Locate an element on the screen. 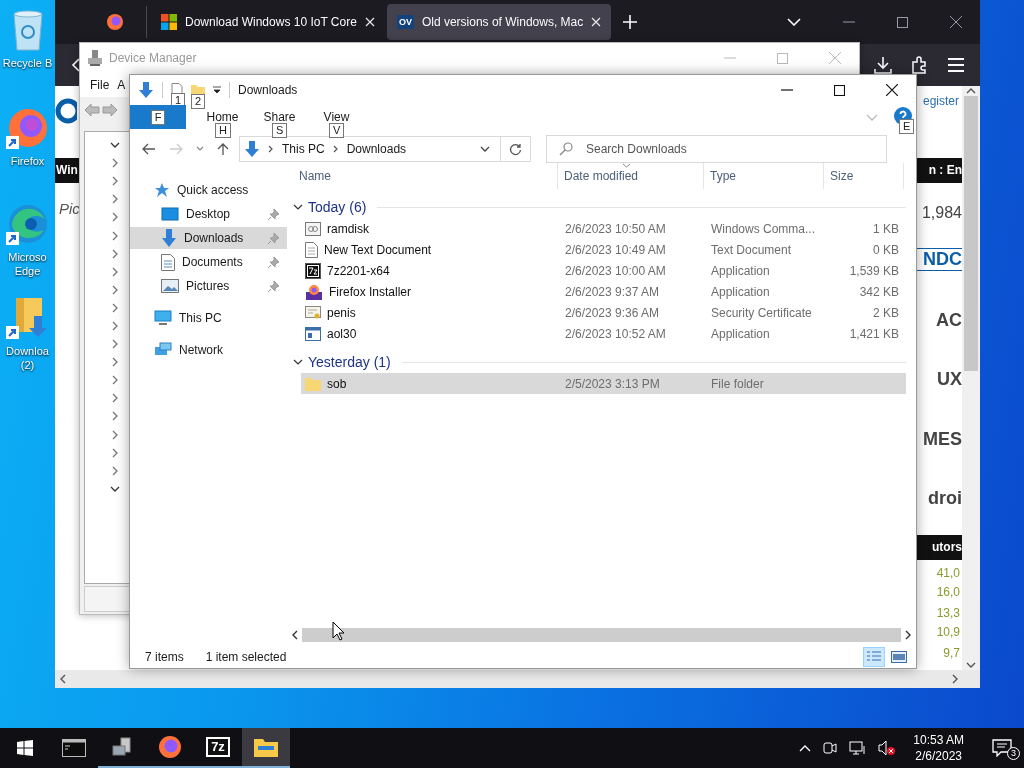  nav-item: Network is located at coordinates (208, 350).